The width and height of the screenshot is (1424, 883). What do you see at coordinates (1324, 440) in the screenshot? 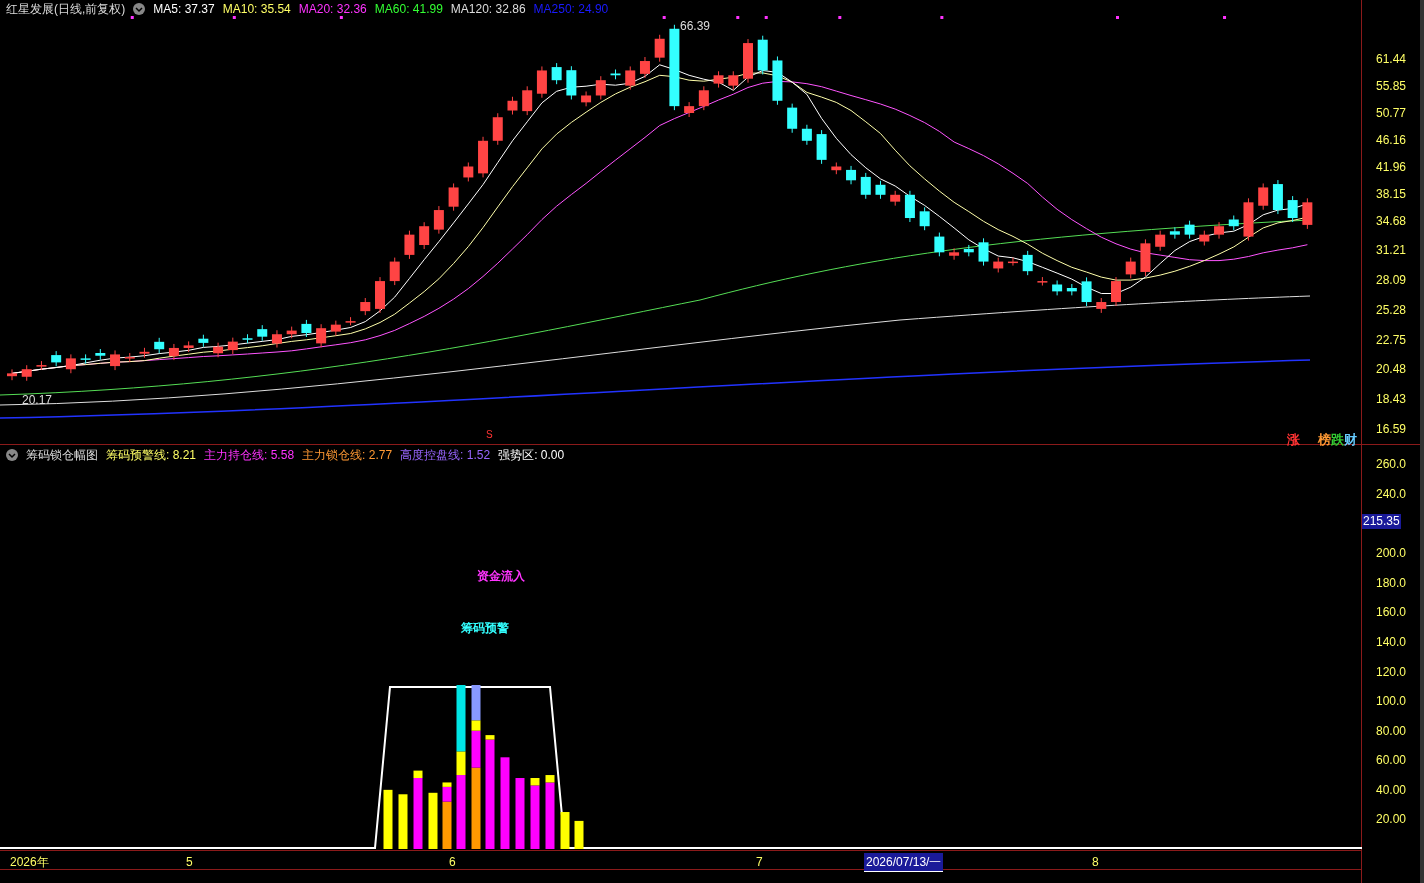
I see `badge-label: 榜` at bounding box center [1324, 440].